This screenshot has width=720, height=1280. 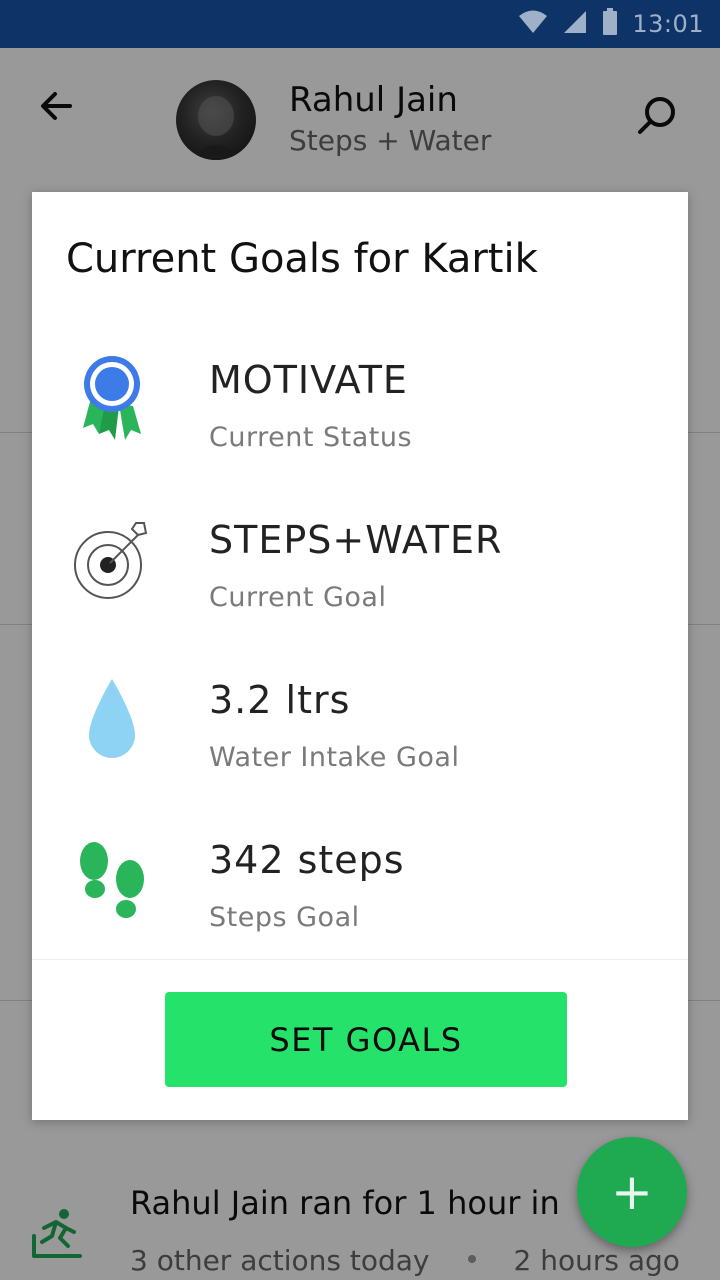 I want to click on goal-label: Current Status, so click(x=311, y=437).